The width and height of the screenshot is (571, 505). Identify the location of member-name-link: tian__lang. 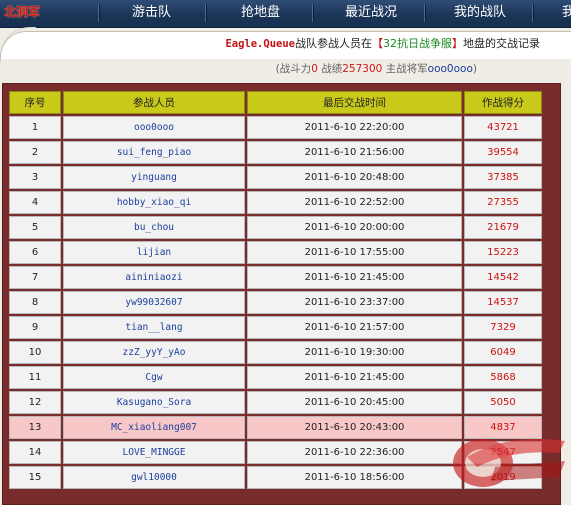
(154, 327).